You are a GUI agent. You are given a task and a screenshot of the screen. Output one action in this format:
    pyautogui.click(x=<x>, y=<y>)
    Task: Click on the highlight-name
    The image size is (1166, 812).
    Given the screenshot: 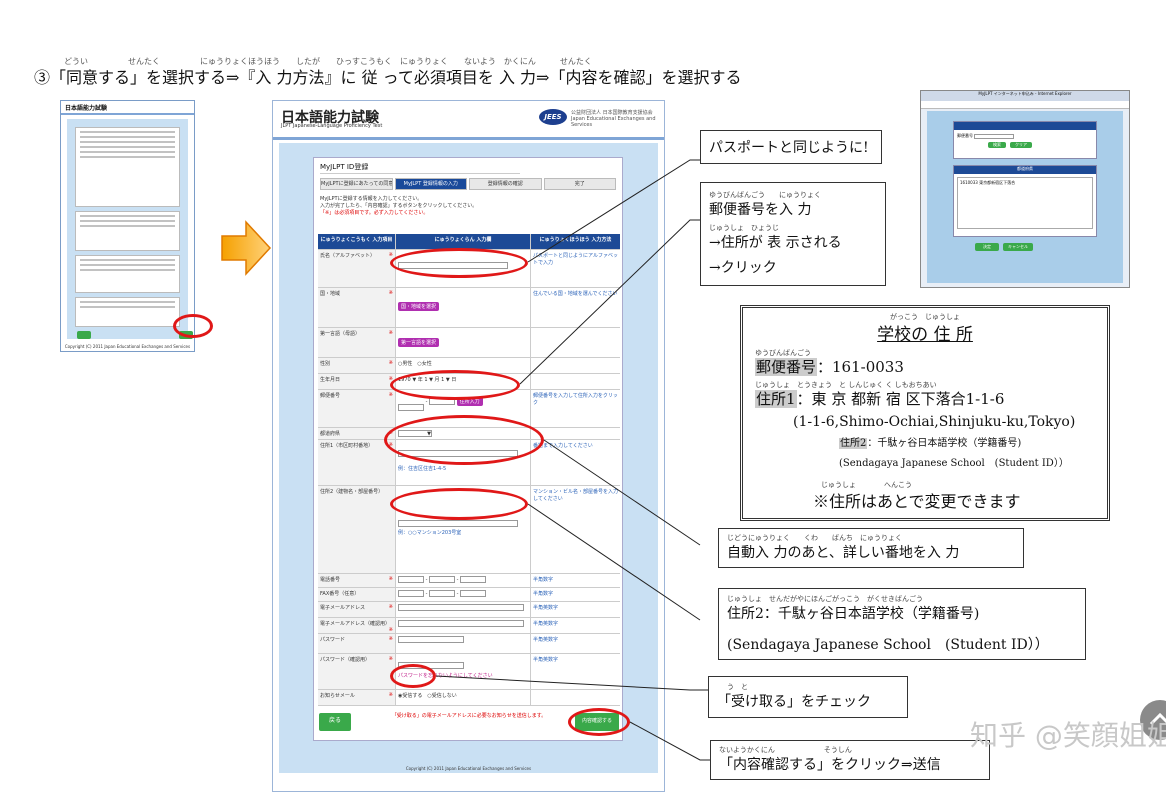 What is the action you would take?
    pyautogui.click(x=459, y=263)
    